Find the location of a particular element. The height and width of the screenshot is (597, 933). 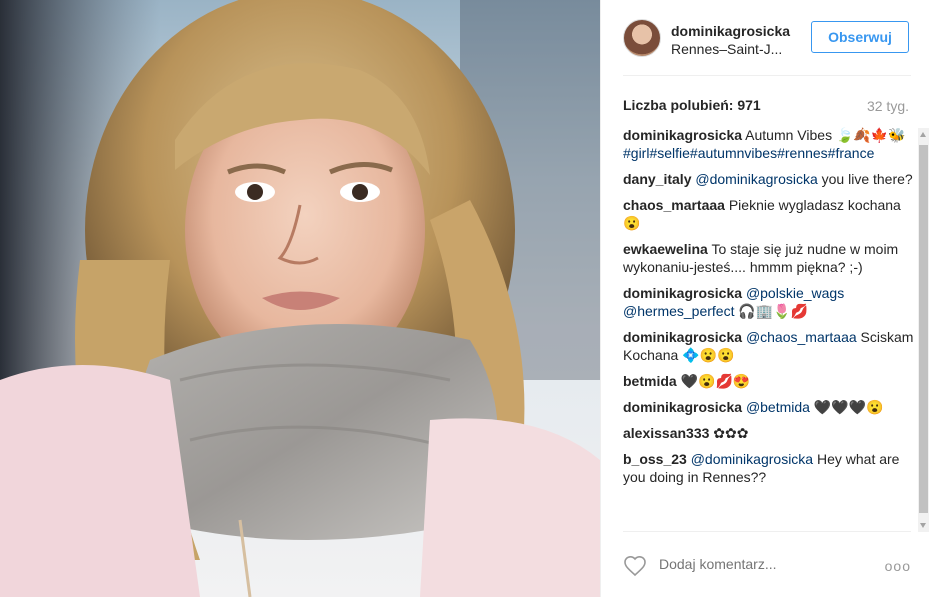

comment-username: betmida is located at coordinates (650, 381).